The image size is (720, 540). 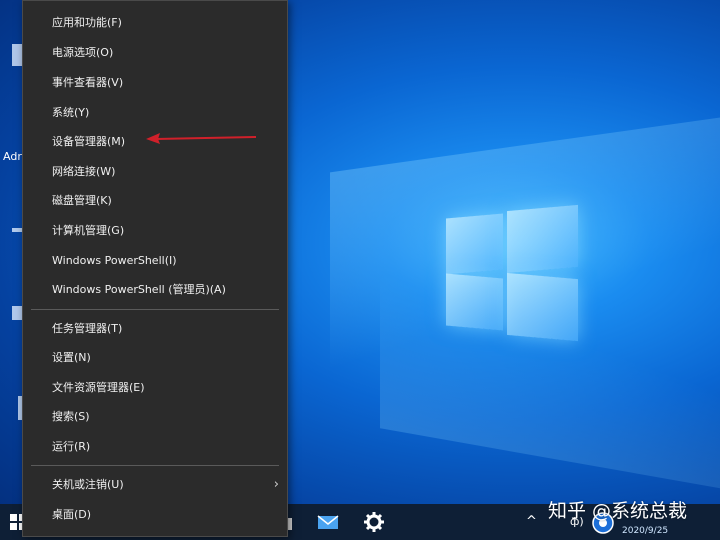 I want to click on menu-item-shutdown-signout: 关机或注销(U) ›, so click(x=155, y=485).